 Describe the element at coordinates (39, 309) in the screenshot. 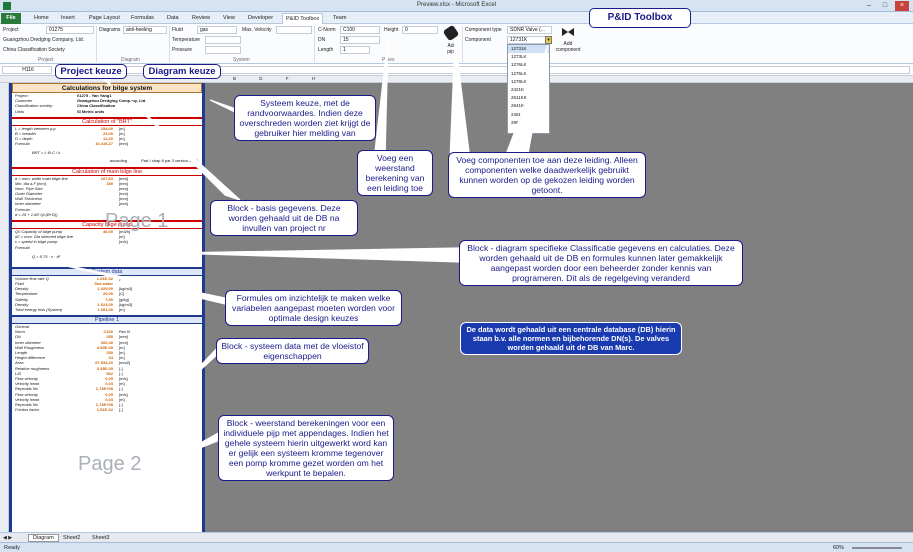

I see `row-label: Total energy loss (System)` at that location.